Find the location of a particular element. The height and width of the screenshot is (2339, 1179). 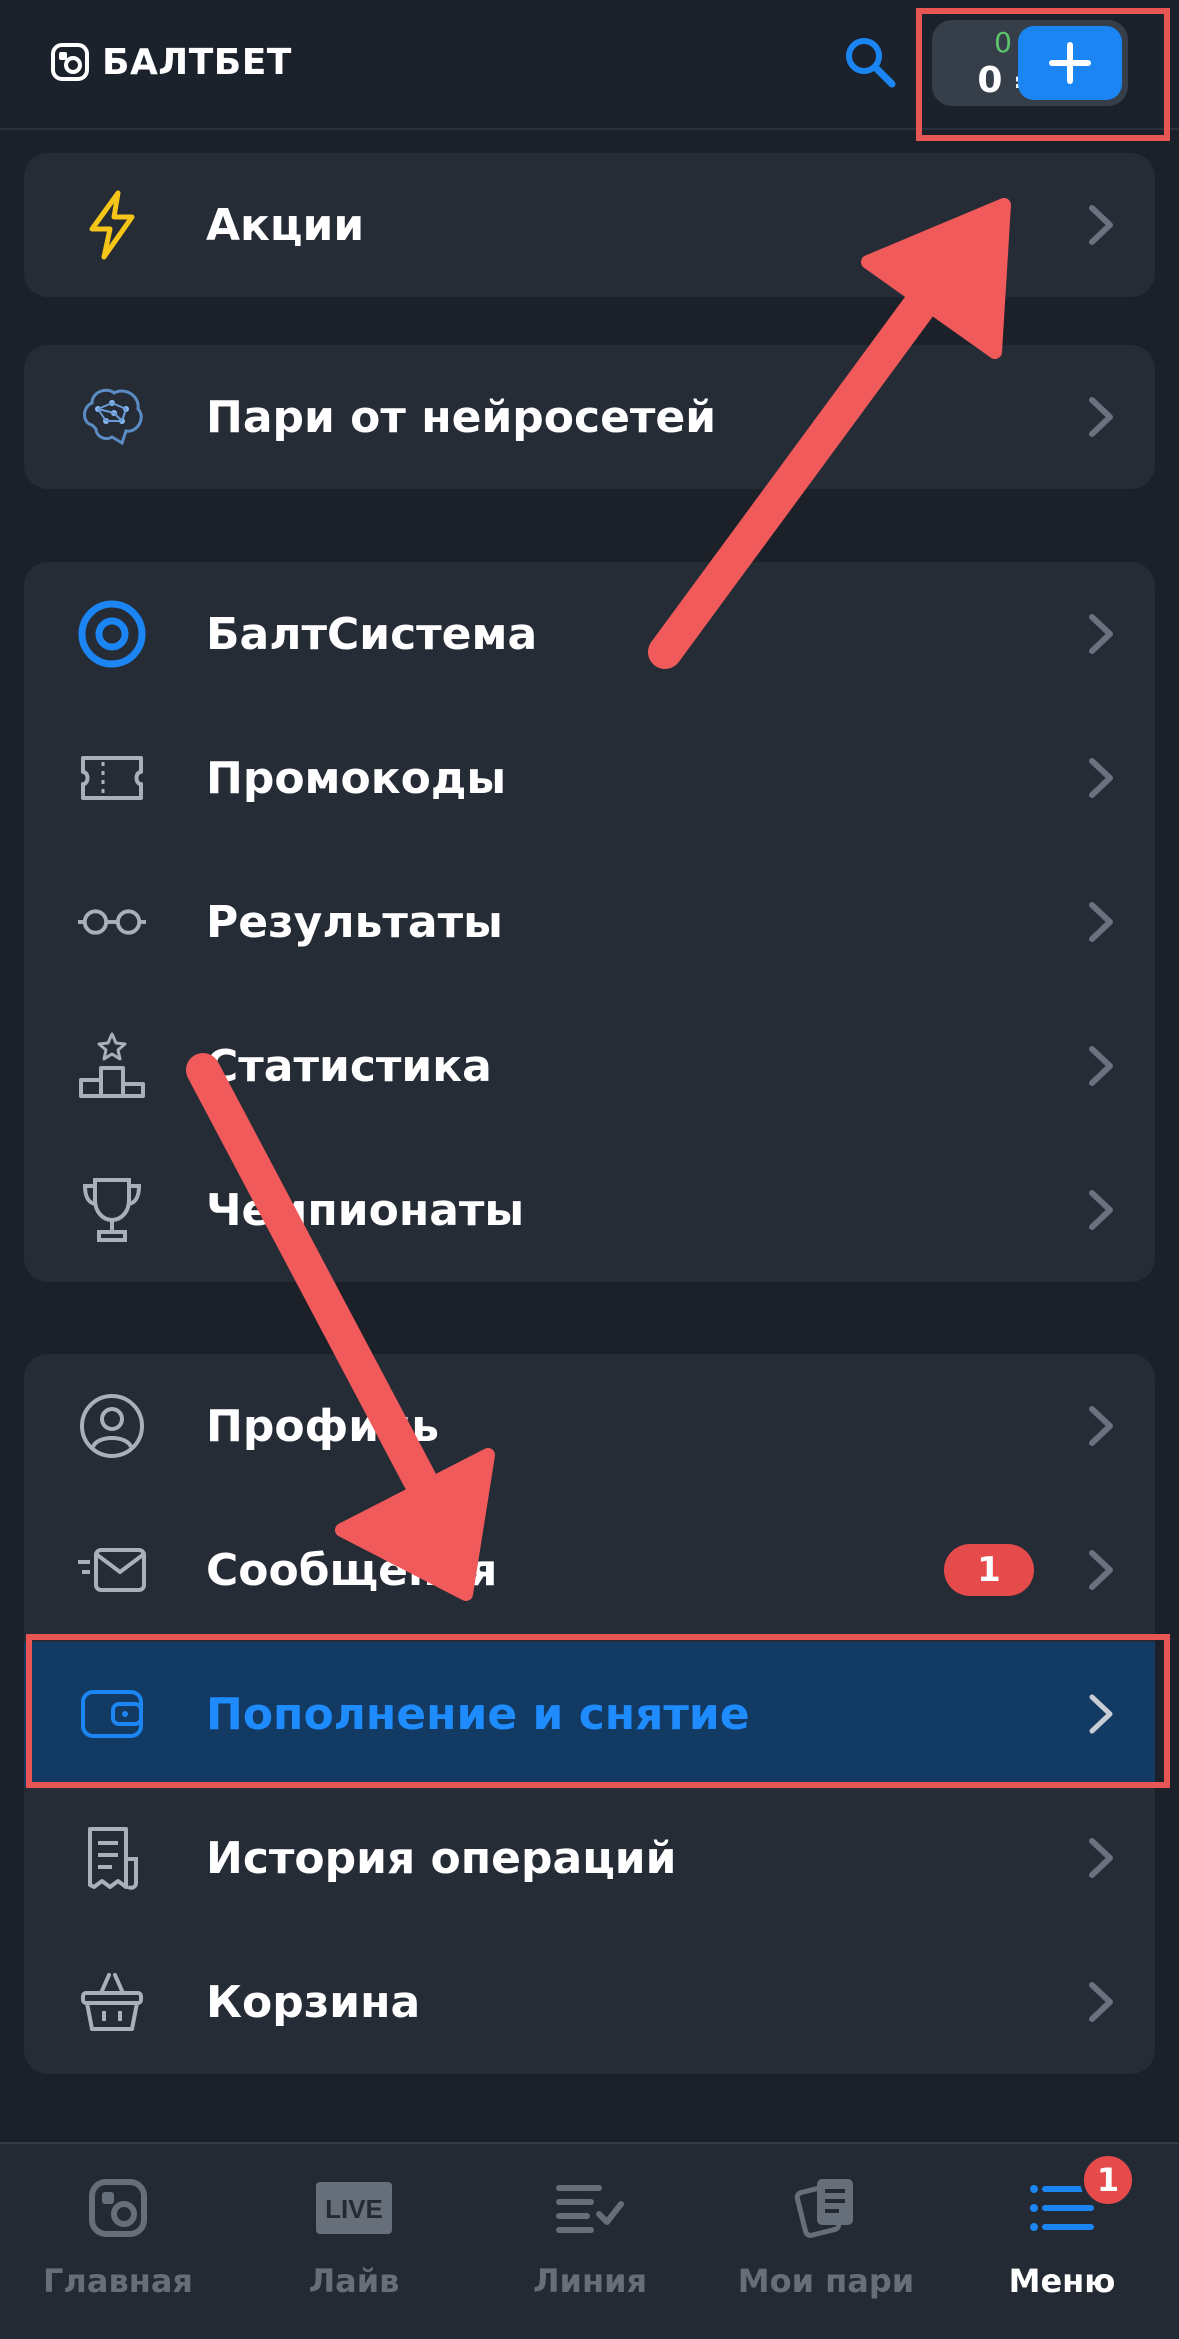

live-icon-text: LIVE is located at coordinates (354, 2209).